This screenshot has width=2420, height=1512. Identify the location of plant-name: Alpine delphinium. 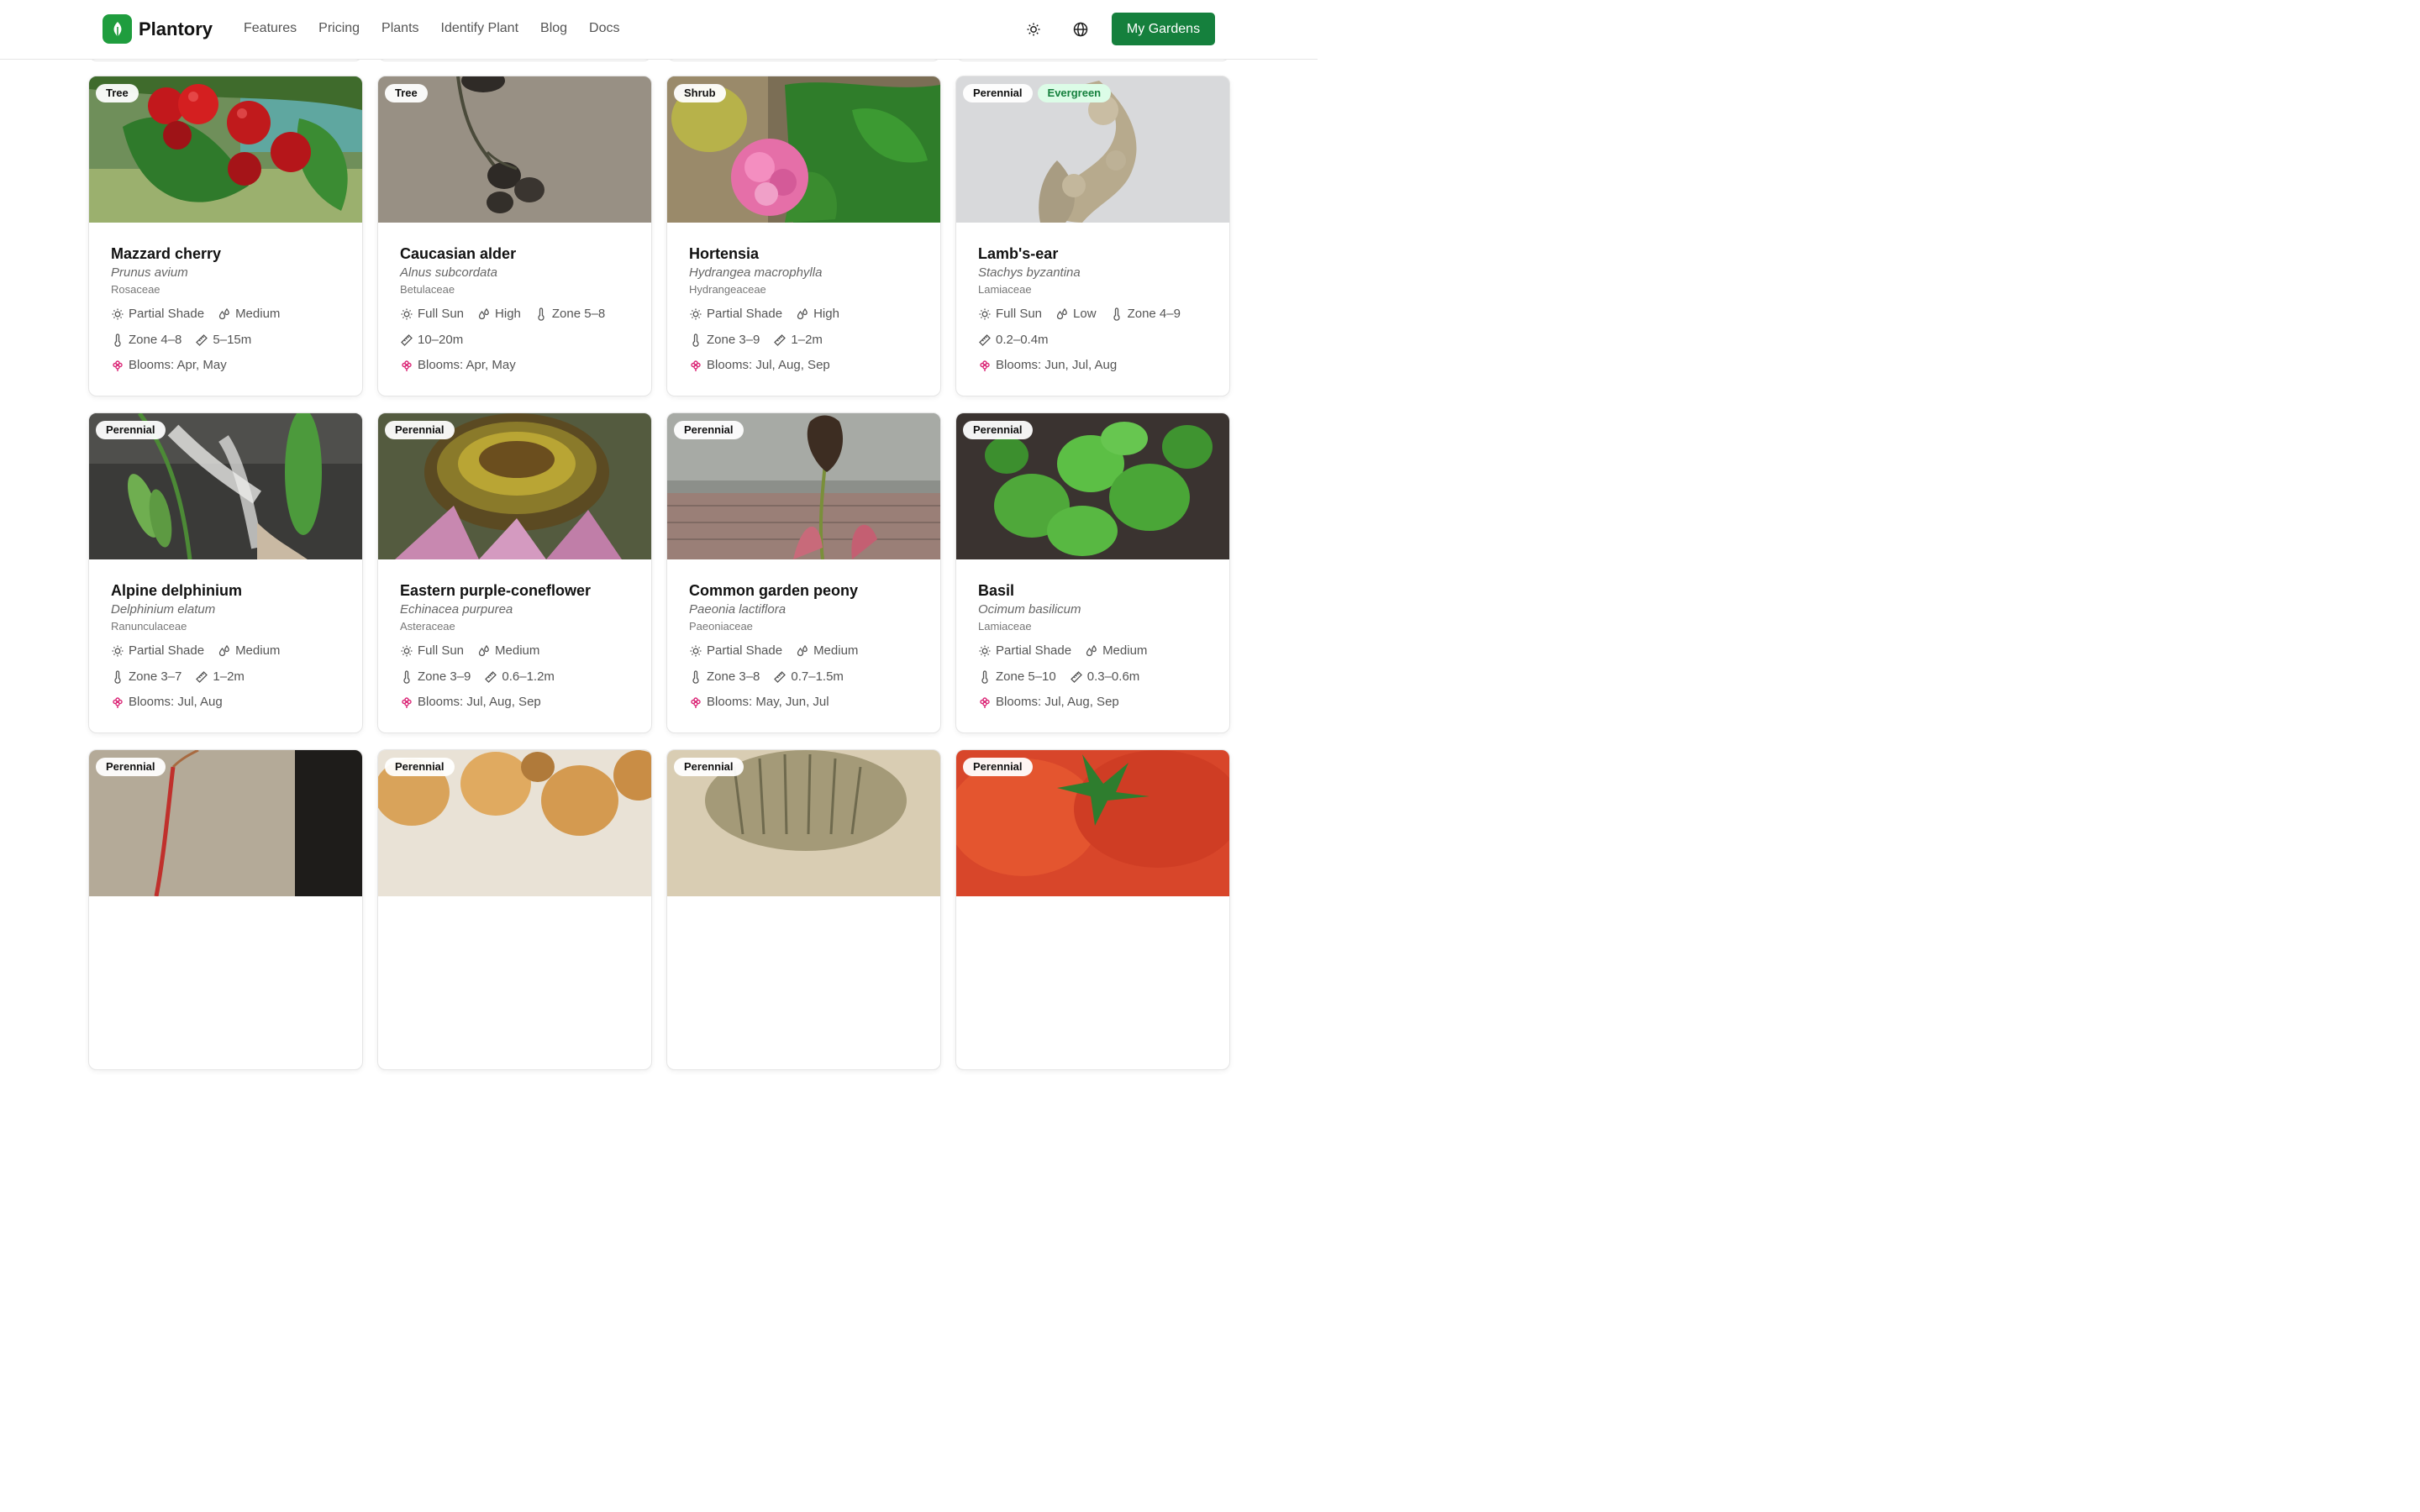
(176, 590).